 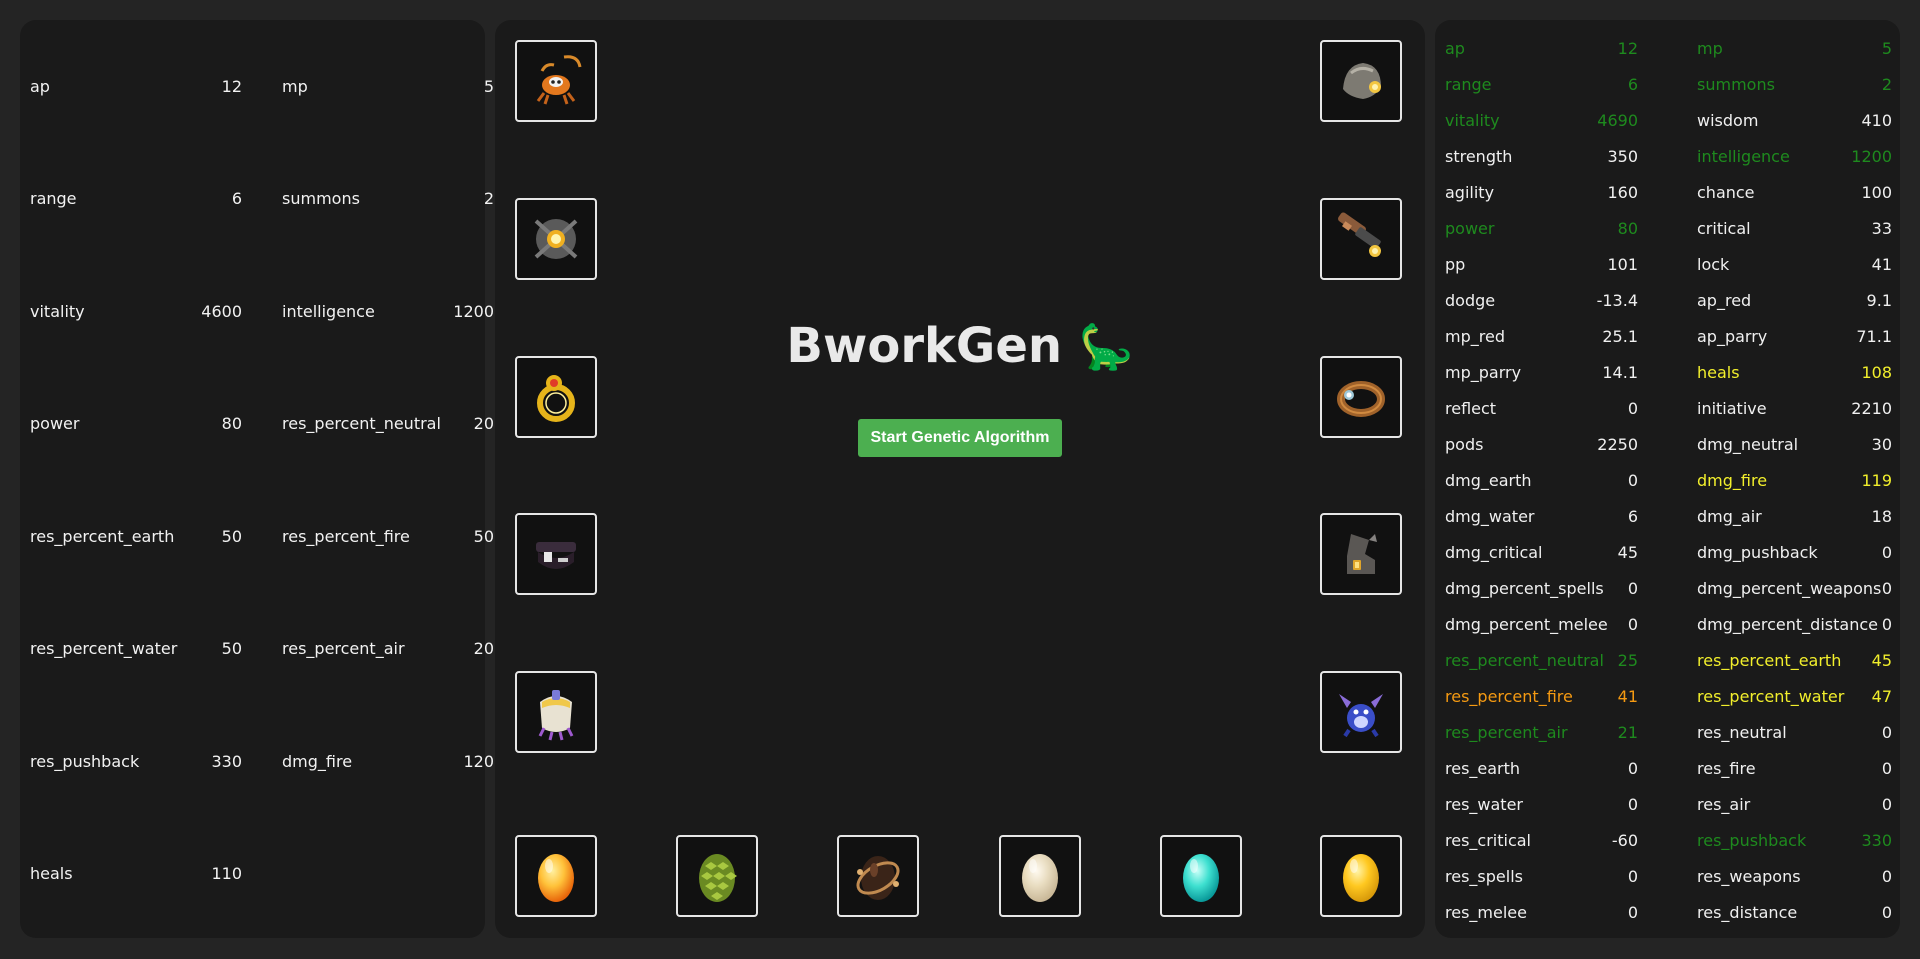 What do you see at coordinates (295, 86) in the screenshot?
I see `target-stat-label: mp` at bounding box center [295, 86].